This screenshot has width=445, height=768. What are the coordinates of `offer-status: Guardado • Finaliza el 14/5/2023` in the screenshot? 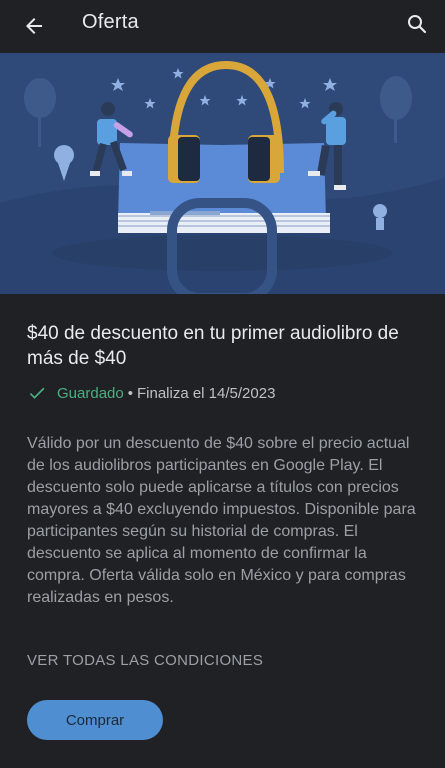 It's located at (151, 393).